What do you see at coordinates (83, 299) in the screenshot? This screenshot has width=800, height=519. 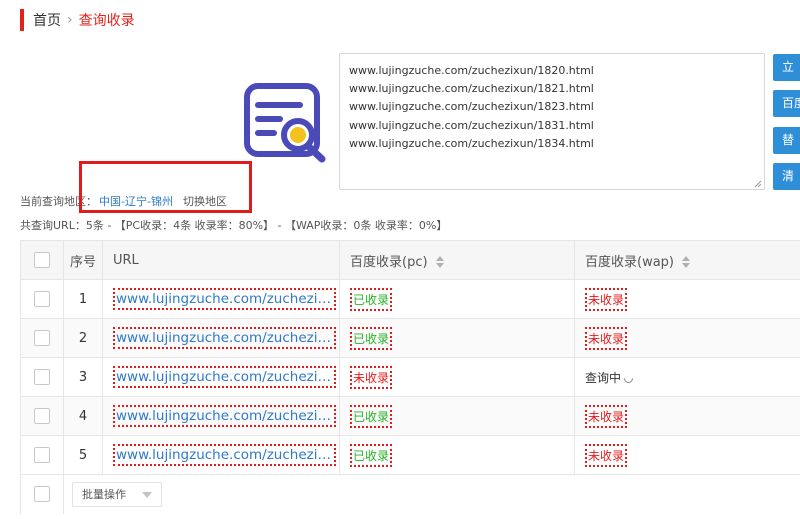 I see `row-index: 1` at bounding box center [83, 299].